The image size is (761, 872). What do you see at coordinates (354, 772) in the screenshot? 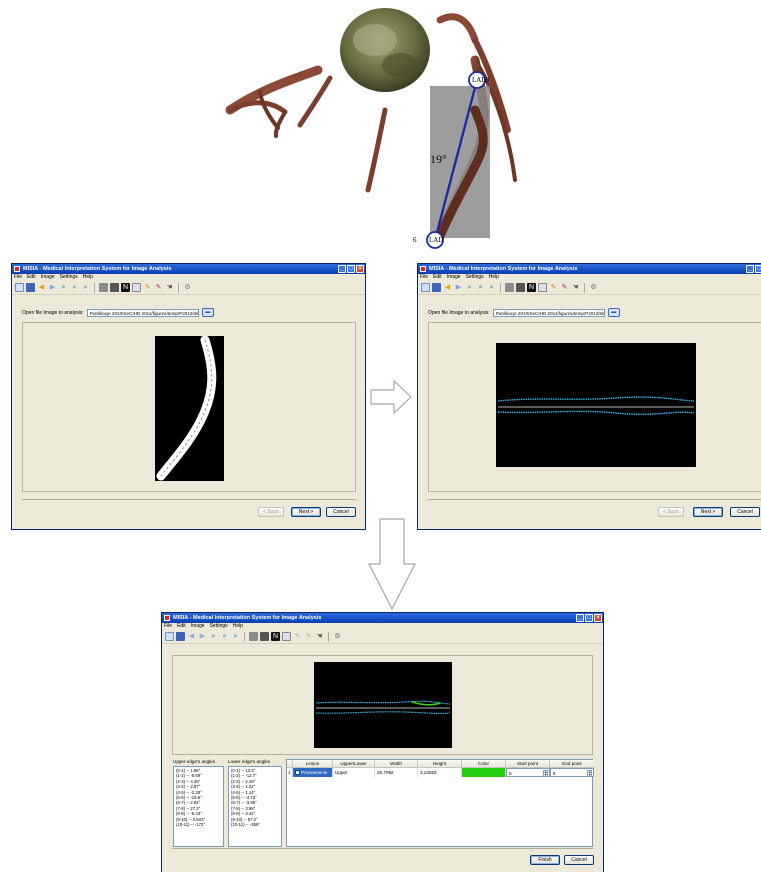
I see `side-cell: Upper` at bounding box center [354, 772].